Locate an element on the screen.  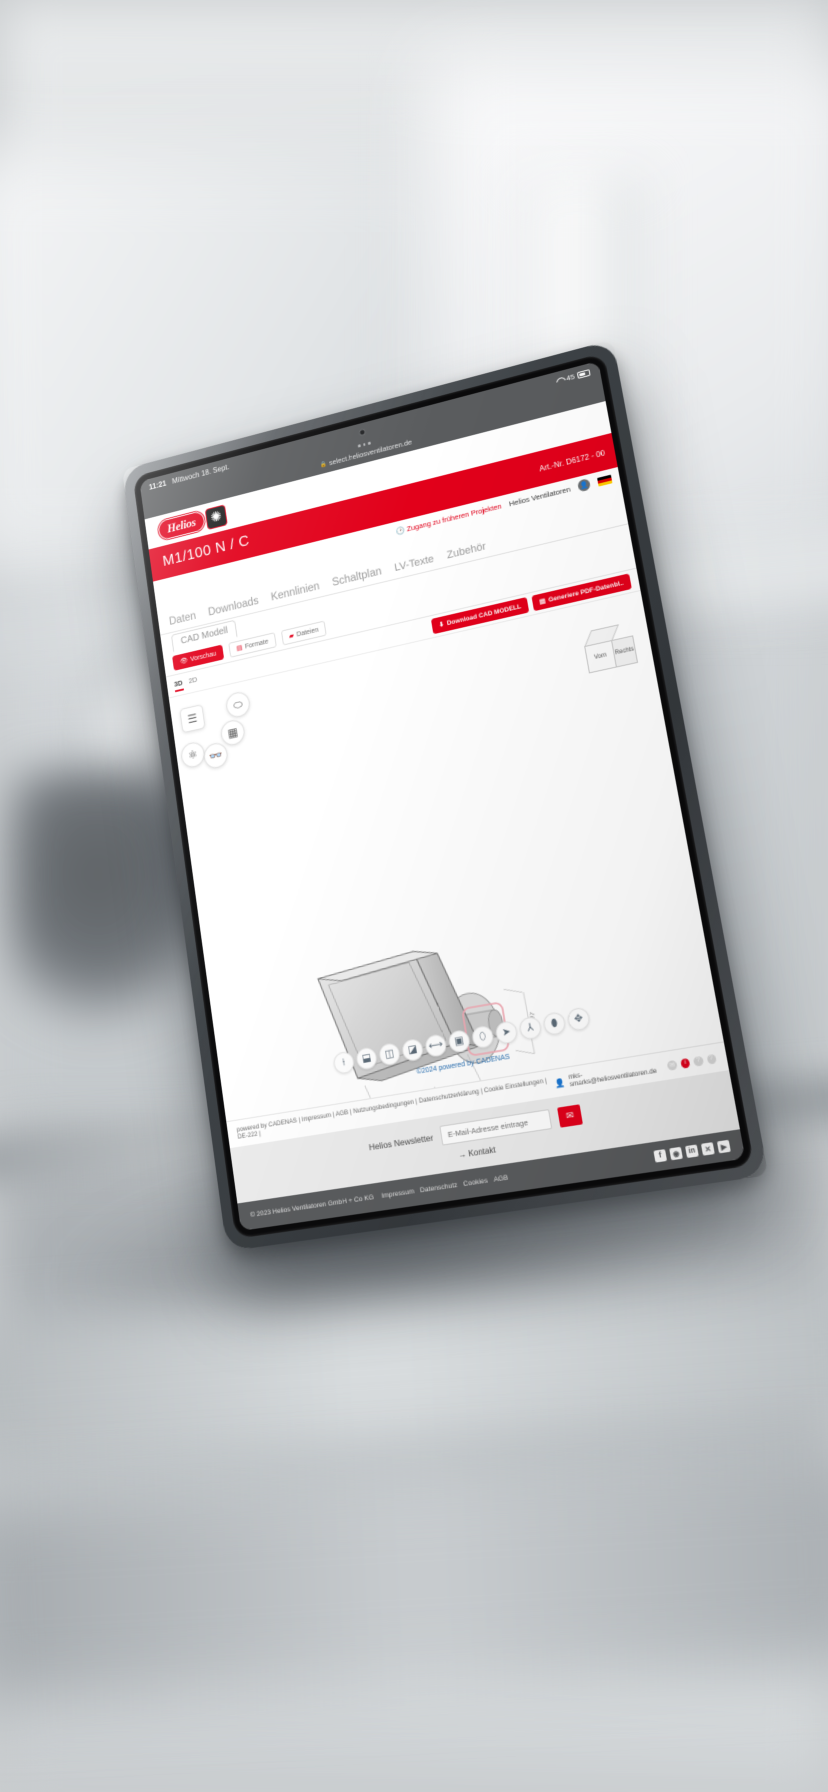
instagram-icon: ◉ is located at coordinates (676, 1153).